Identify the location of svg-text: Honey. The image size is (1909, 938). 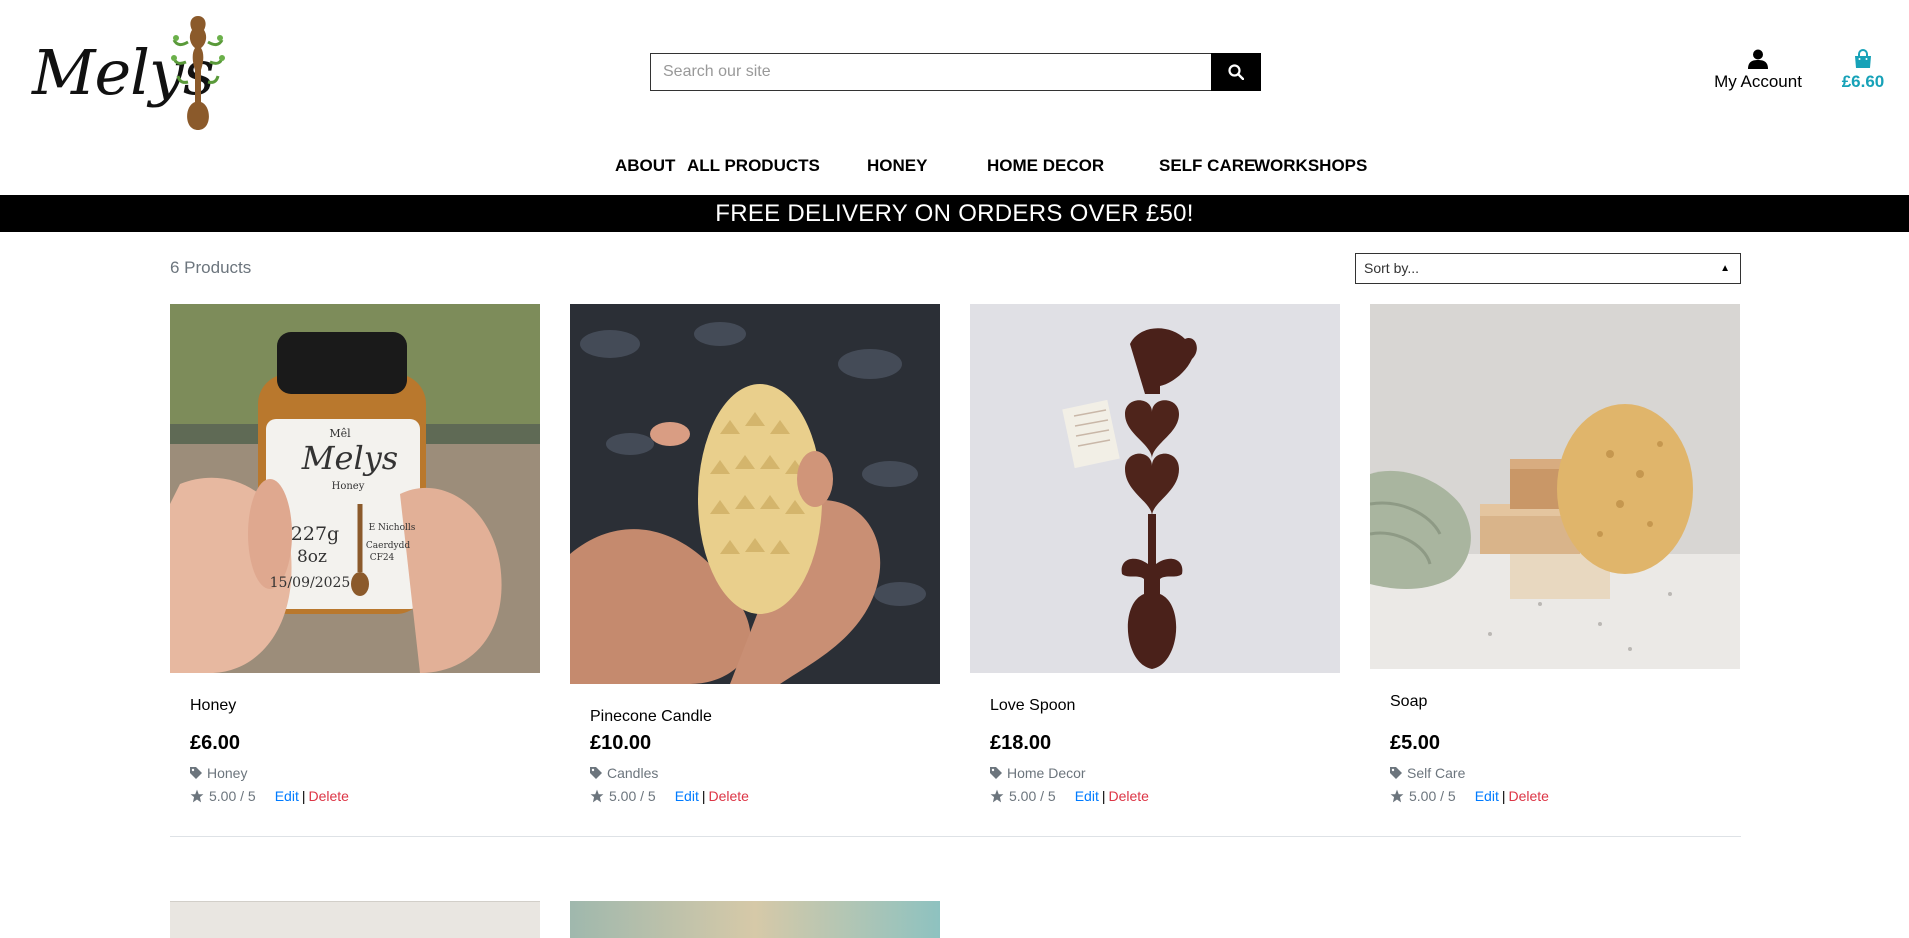
(348, 486).